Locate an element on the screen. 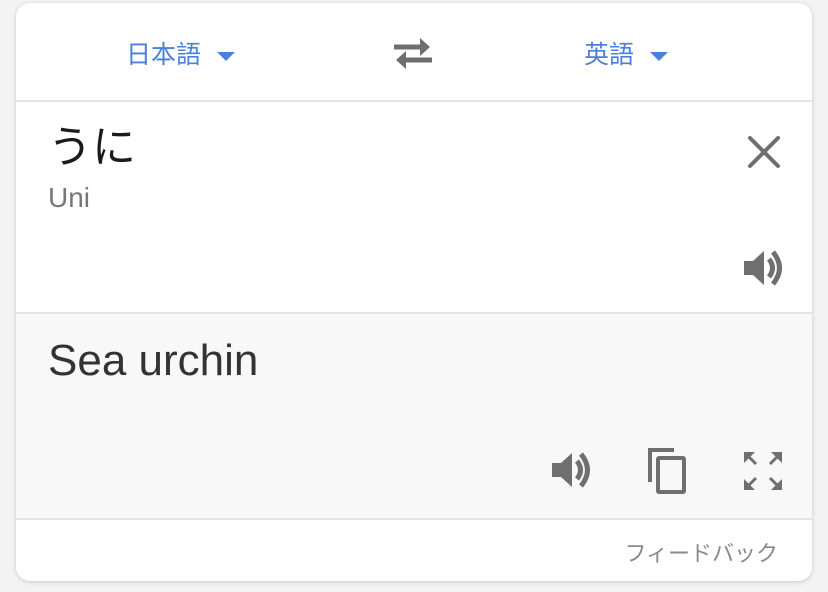 Image resolution: width=828 pixels, height=592 pixels. source-language-selector: 日本語 is located at coordinates (181, 53).